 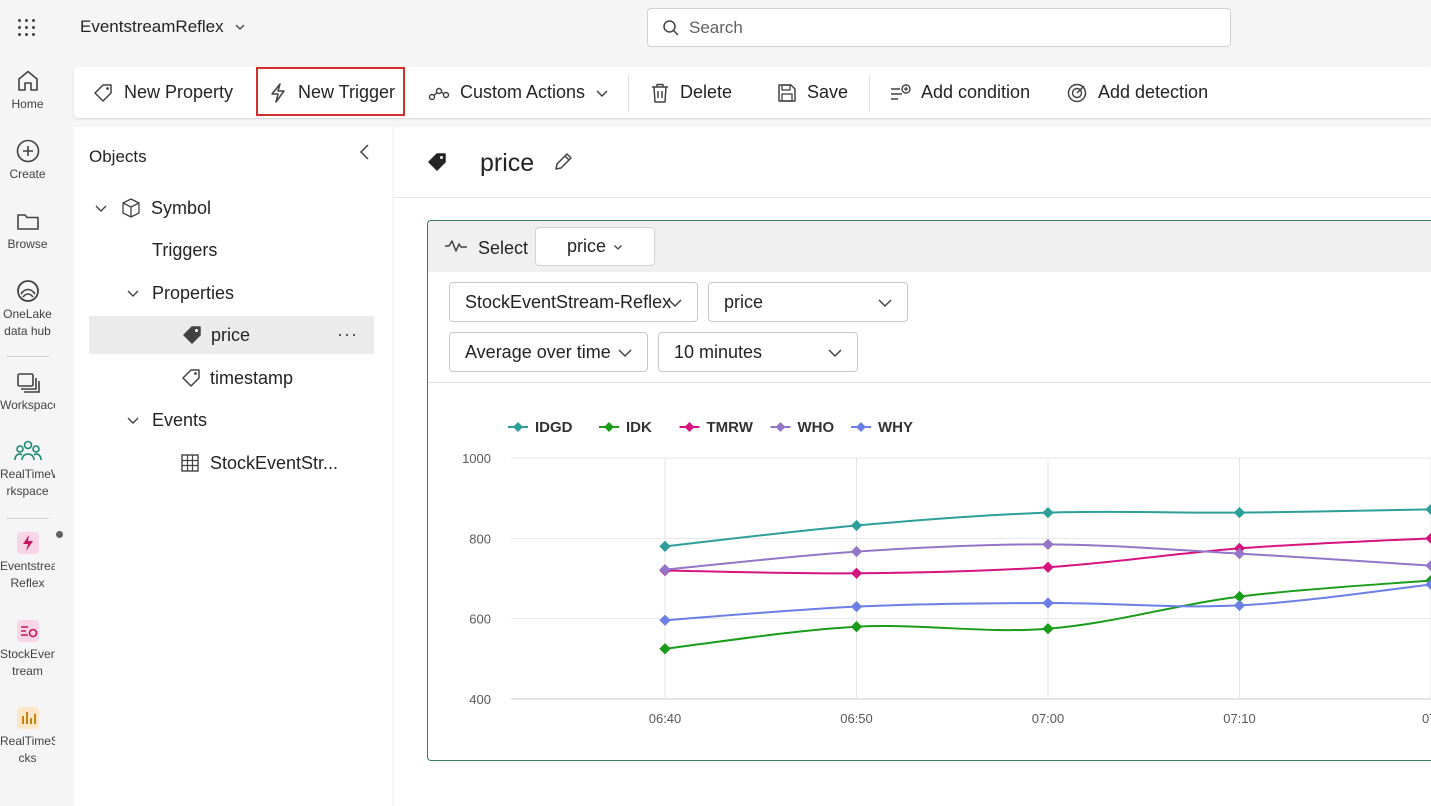 I want to click on select-value-dropdown: price, so click(x=595, y=246).